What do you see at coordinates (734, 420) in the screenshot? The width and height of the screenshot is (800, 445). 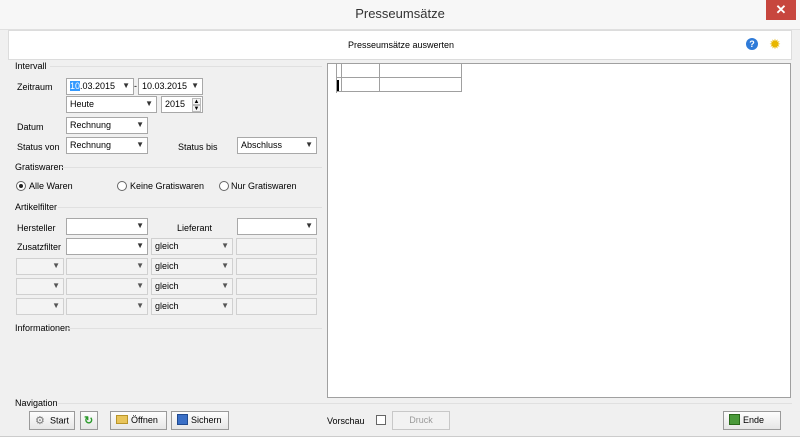 I see `exit-icon` at bounding box center [734, 420].